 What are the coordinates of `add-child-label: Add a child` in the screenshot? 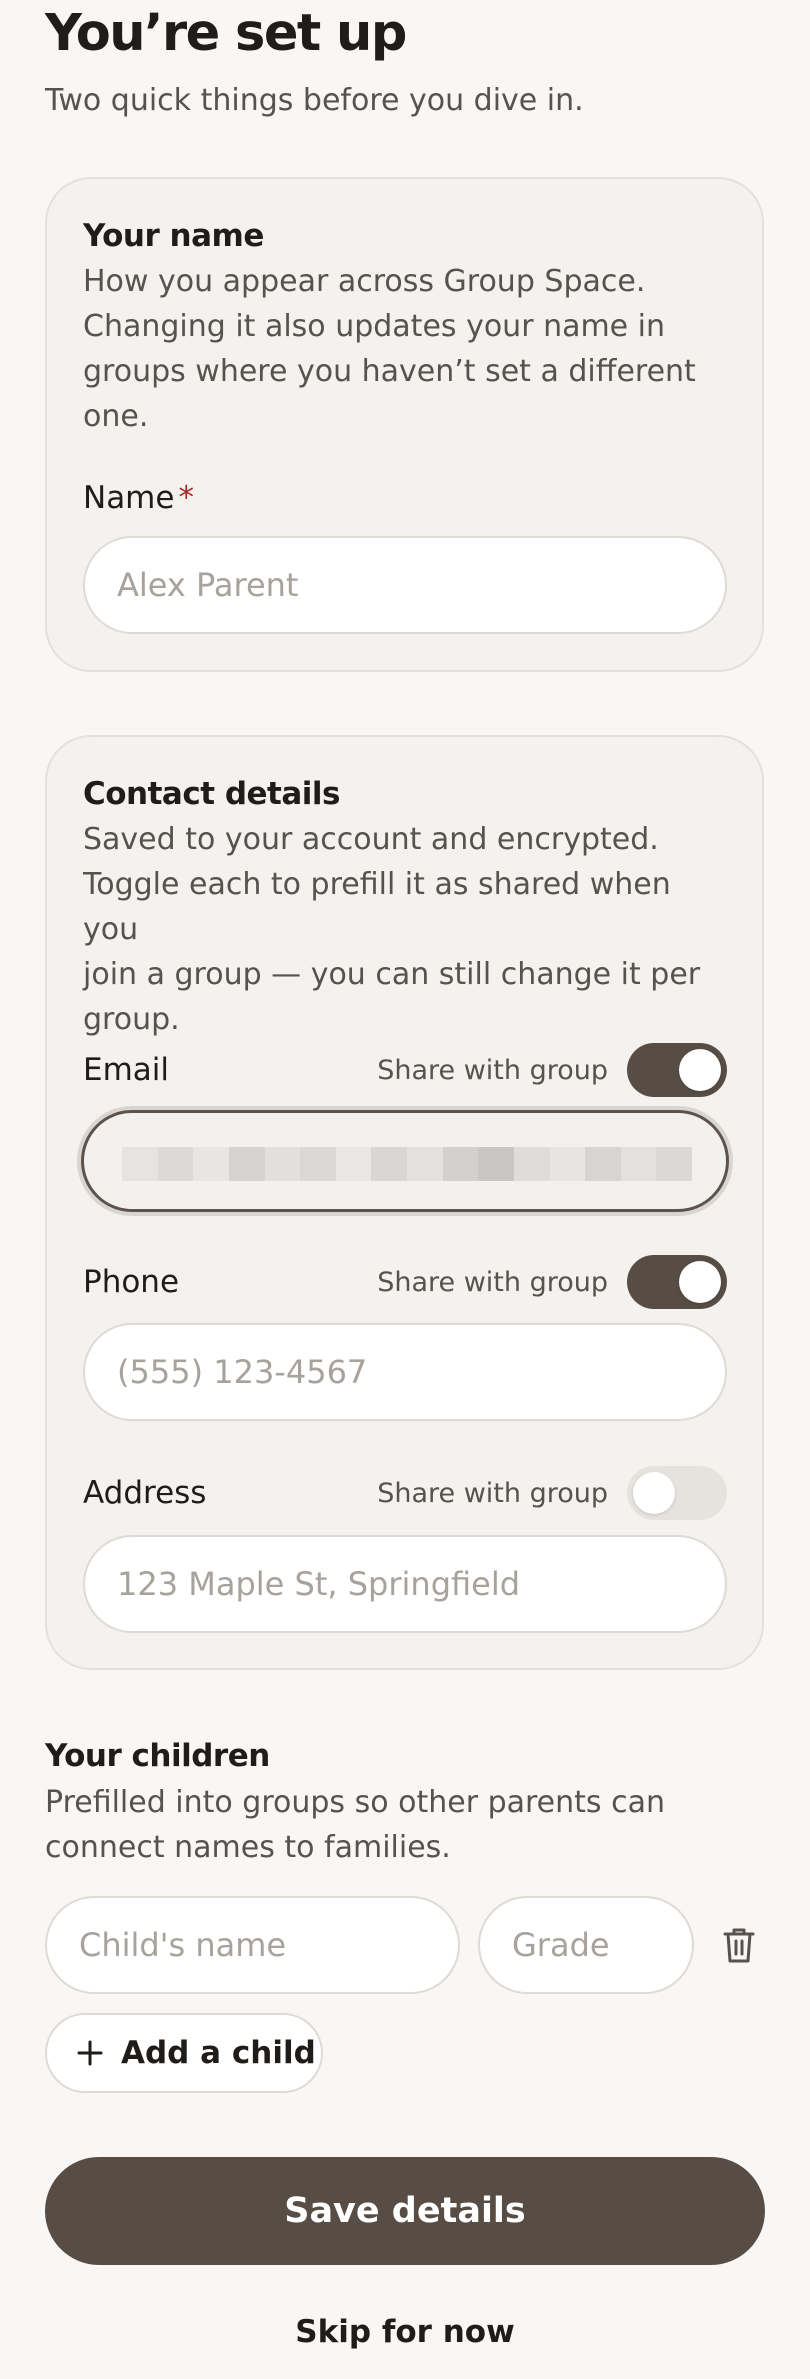 It's located at (218, 2053).